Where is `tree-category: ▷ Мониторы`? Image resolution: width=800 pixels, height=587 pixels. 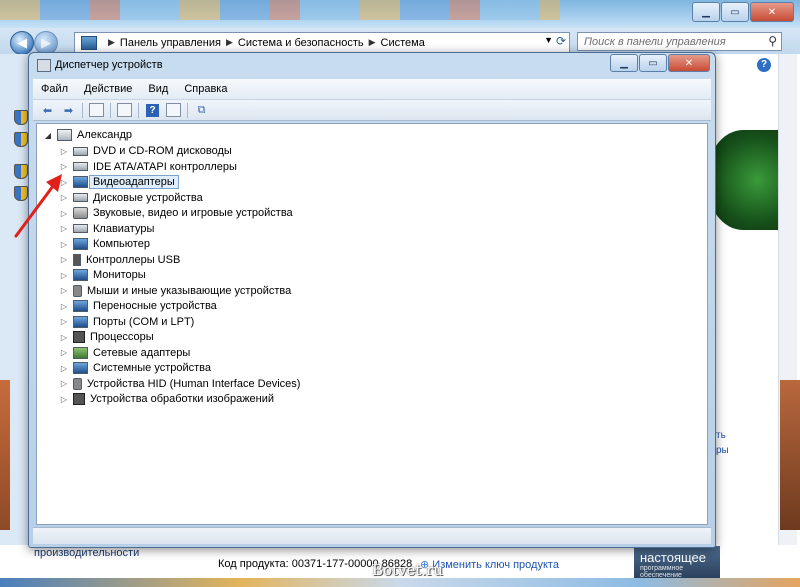 tree-category: ▷ Мониторы is located at coordinates (102, 275).